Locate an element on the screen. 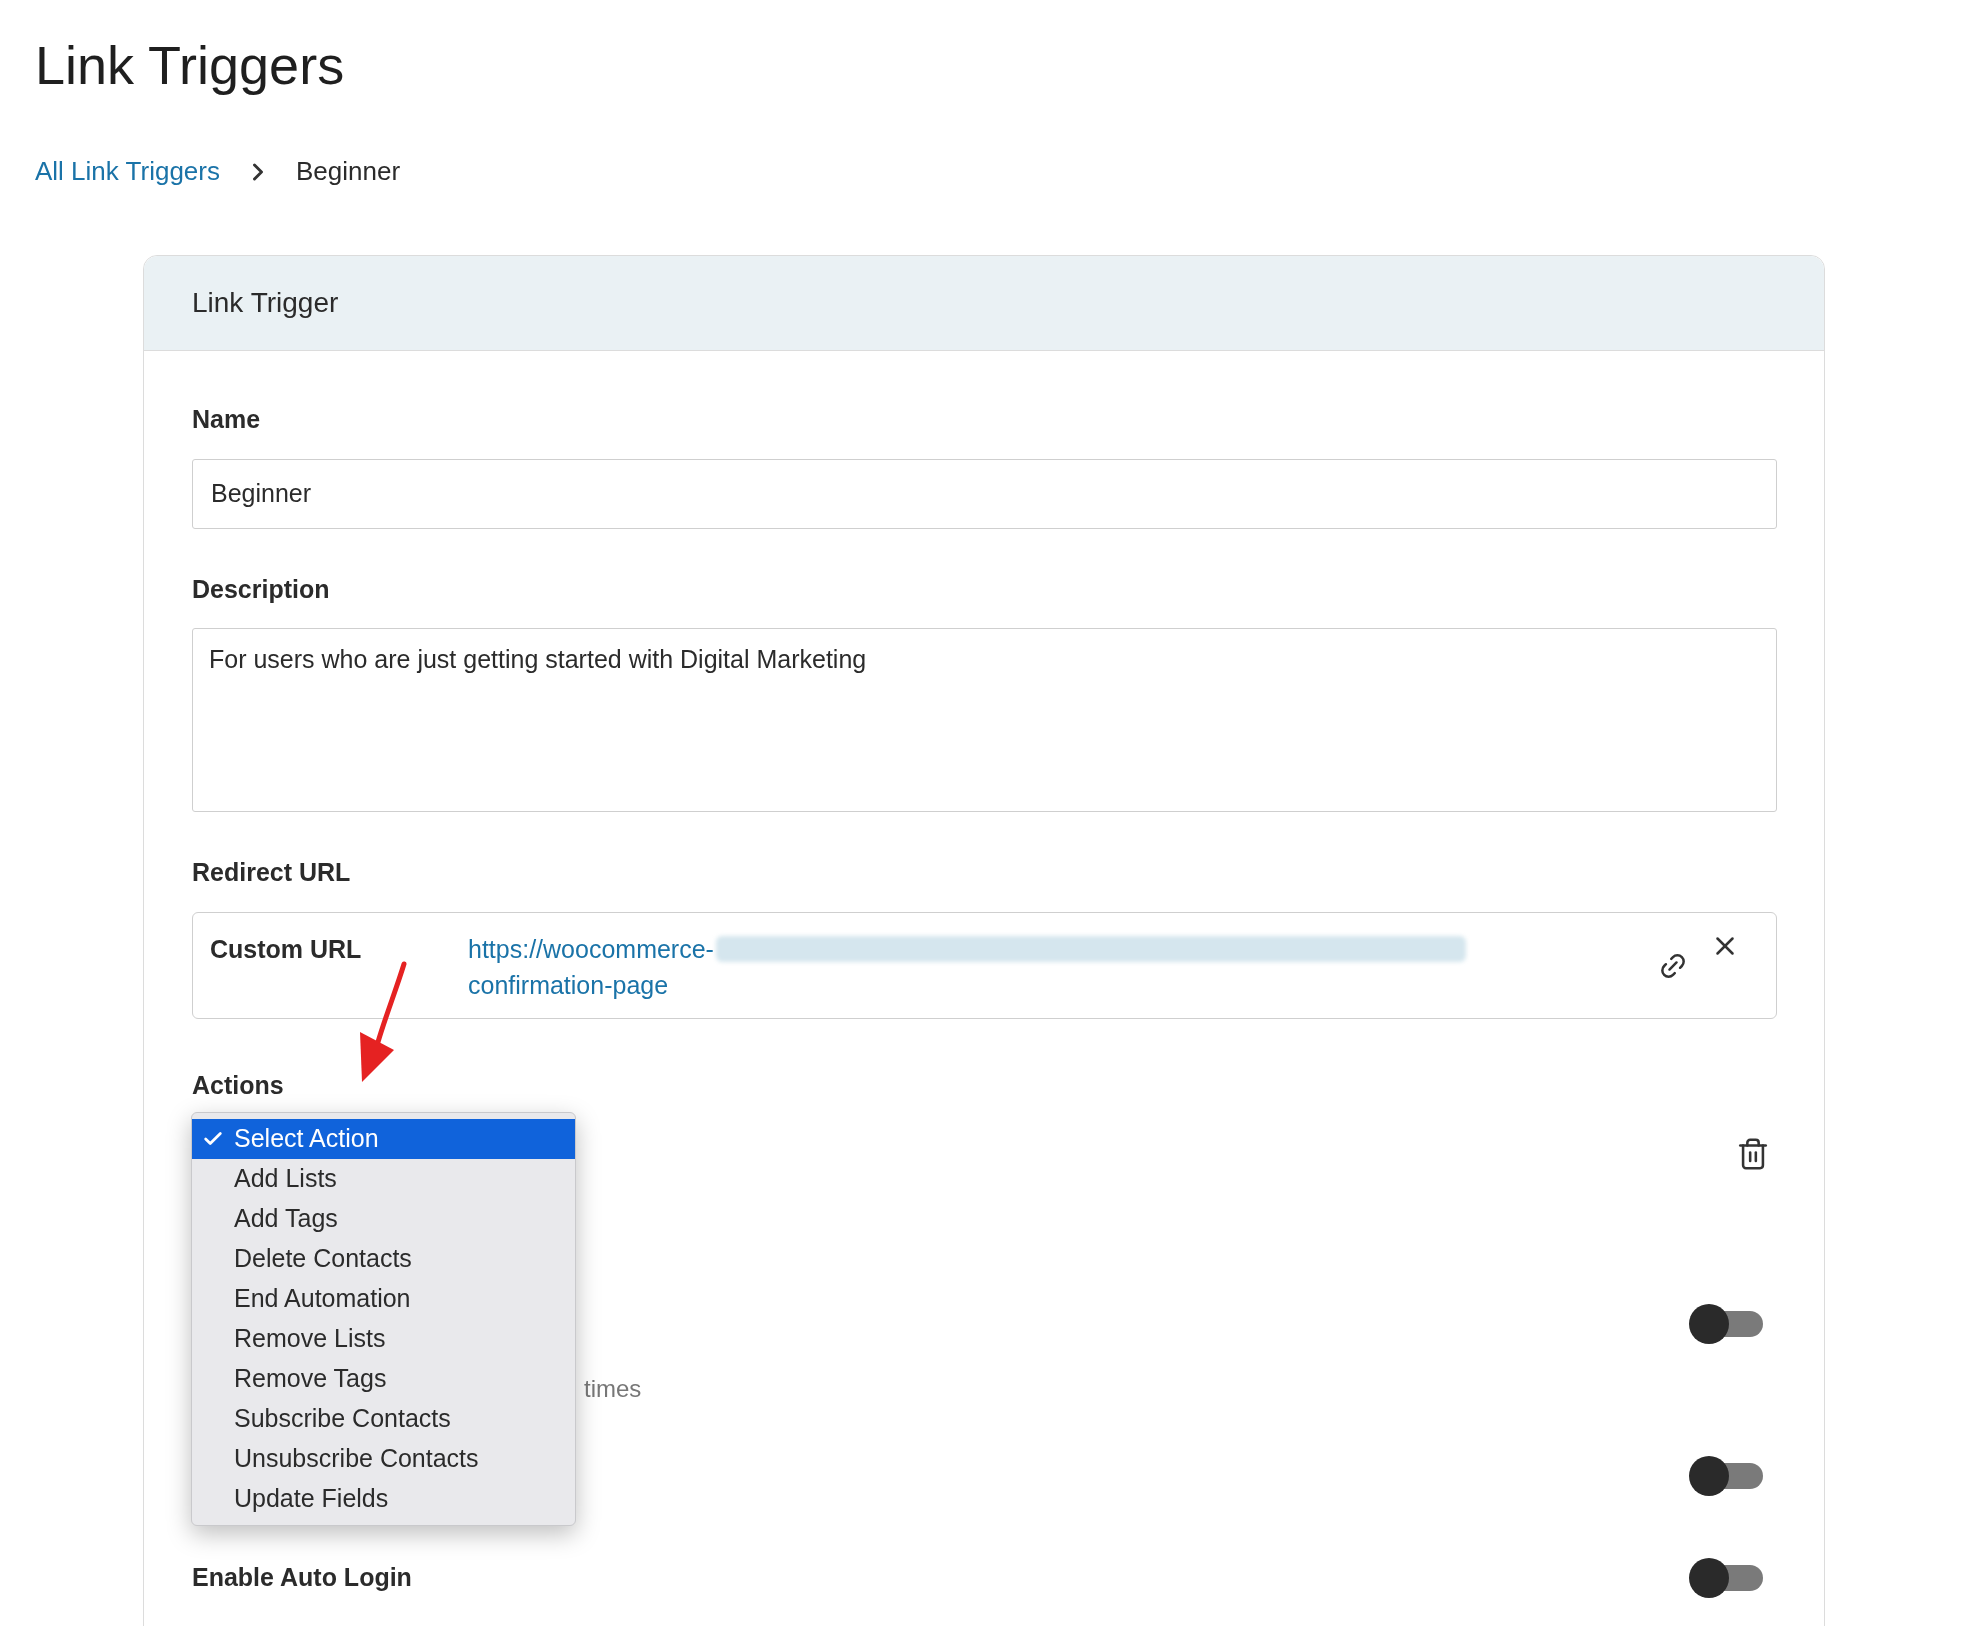 This screenshot has height=1626, width=1966. menu-item: Update Fields is located at coordinates (383, 1499).